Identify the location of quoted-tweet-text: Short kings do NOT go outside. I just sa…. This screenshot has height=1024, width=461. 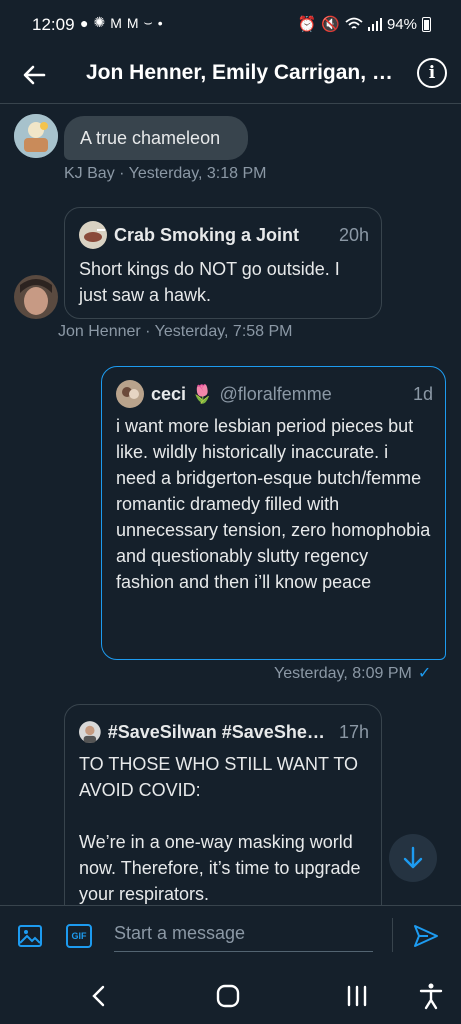
(212, 282).